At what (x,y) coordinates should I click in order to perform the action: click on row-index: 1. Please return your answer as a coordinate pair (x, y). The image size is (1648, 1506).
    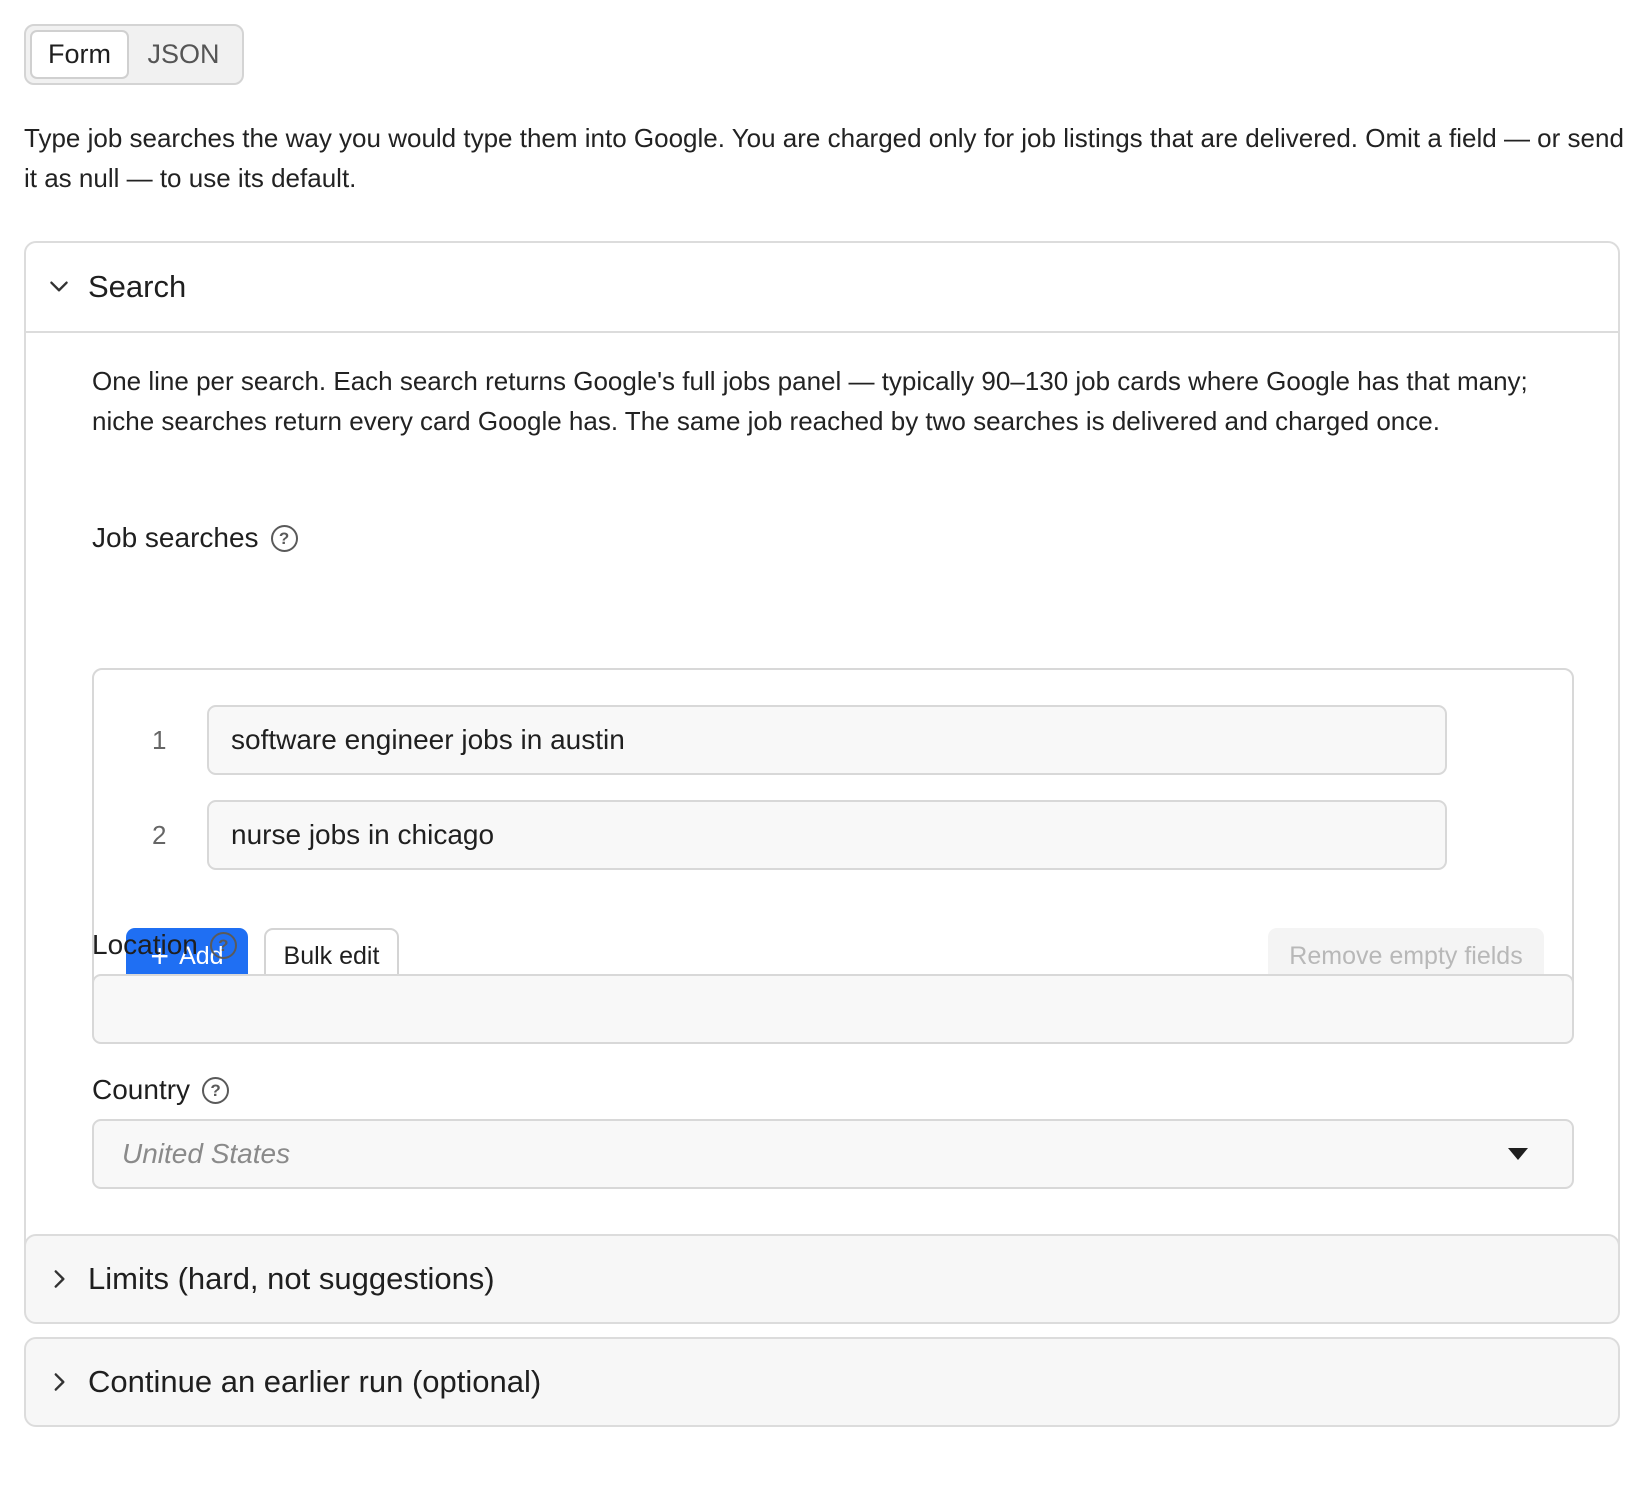
    Looking at the image, I should click on (159, 739).